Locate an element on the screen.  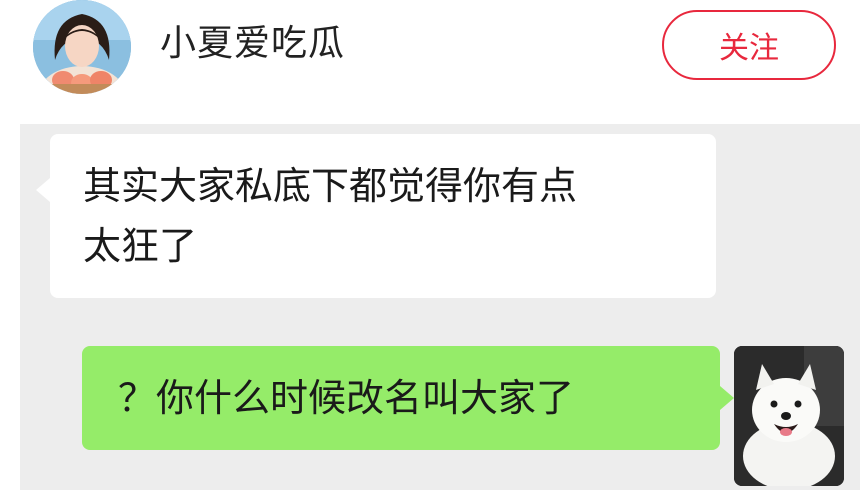
reply-avatar is located at coordinates (789, 416).